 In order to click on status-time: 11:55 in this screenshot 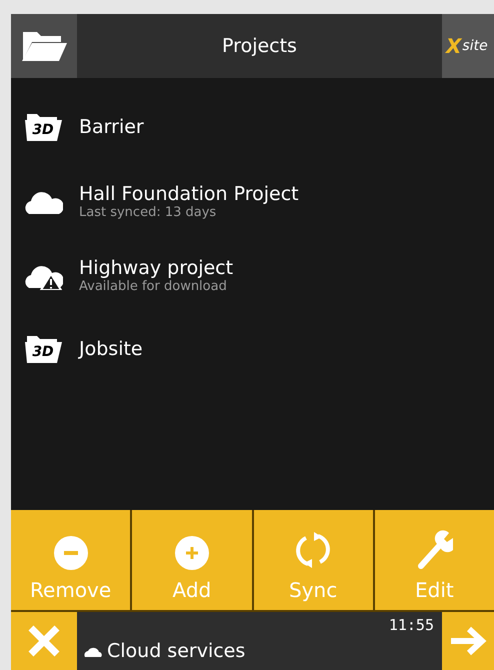, I will do `click(411, 625)`.